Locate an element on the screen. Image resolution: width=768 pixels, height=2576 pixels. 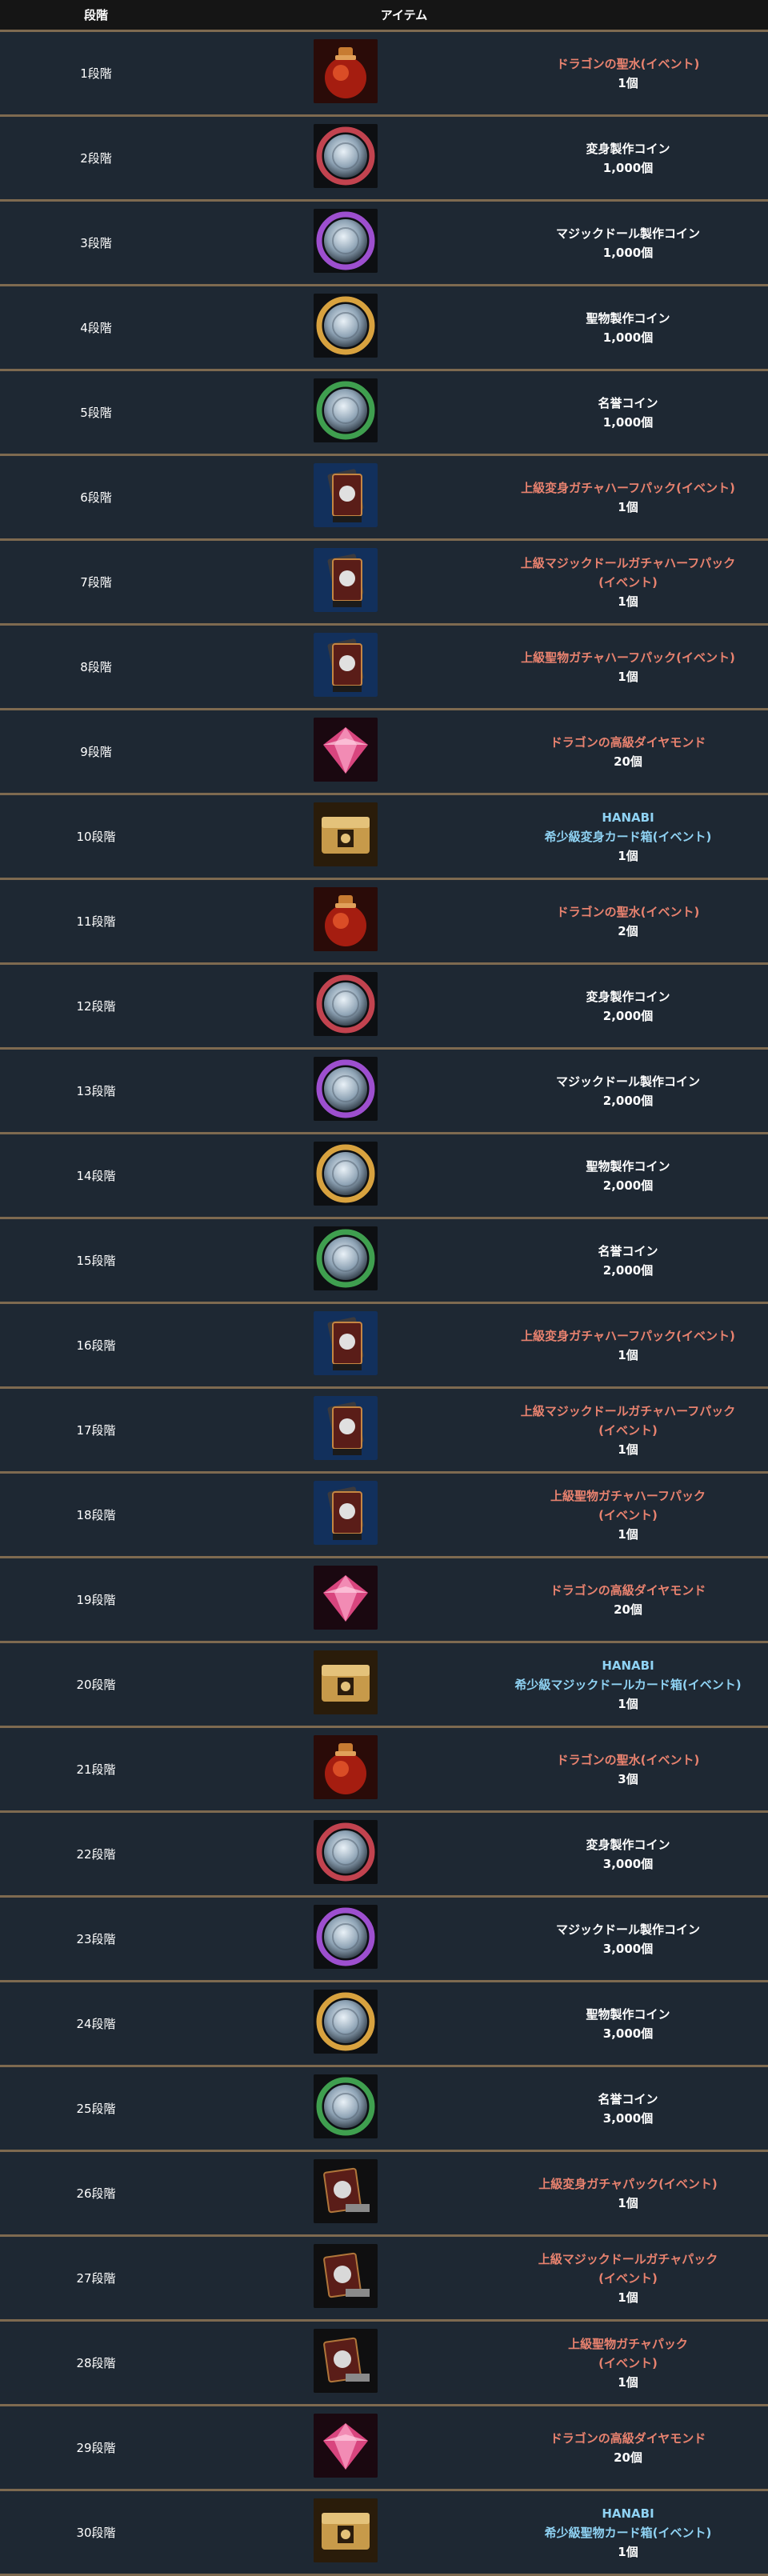
stage-label: 2段階 is located at coordinates (96, 158).